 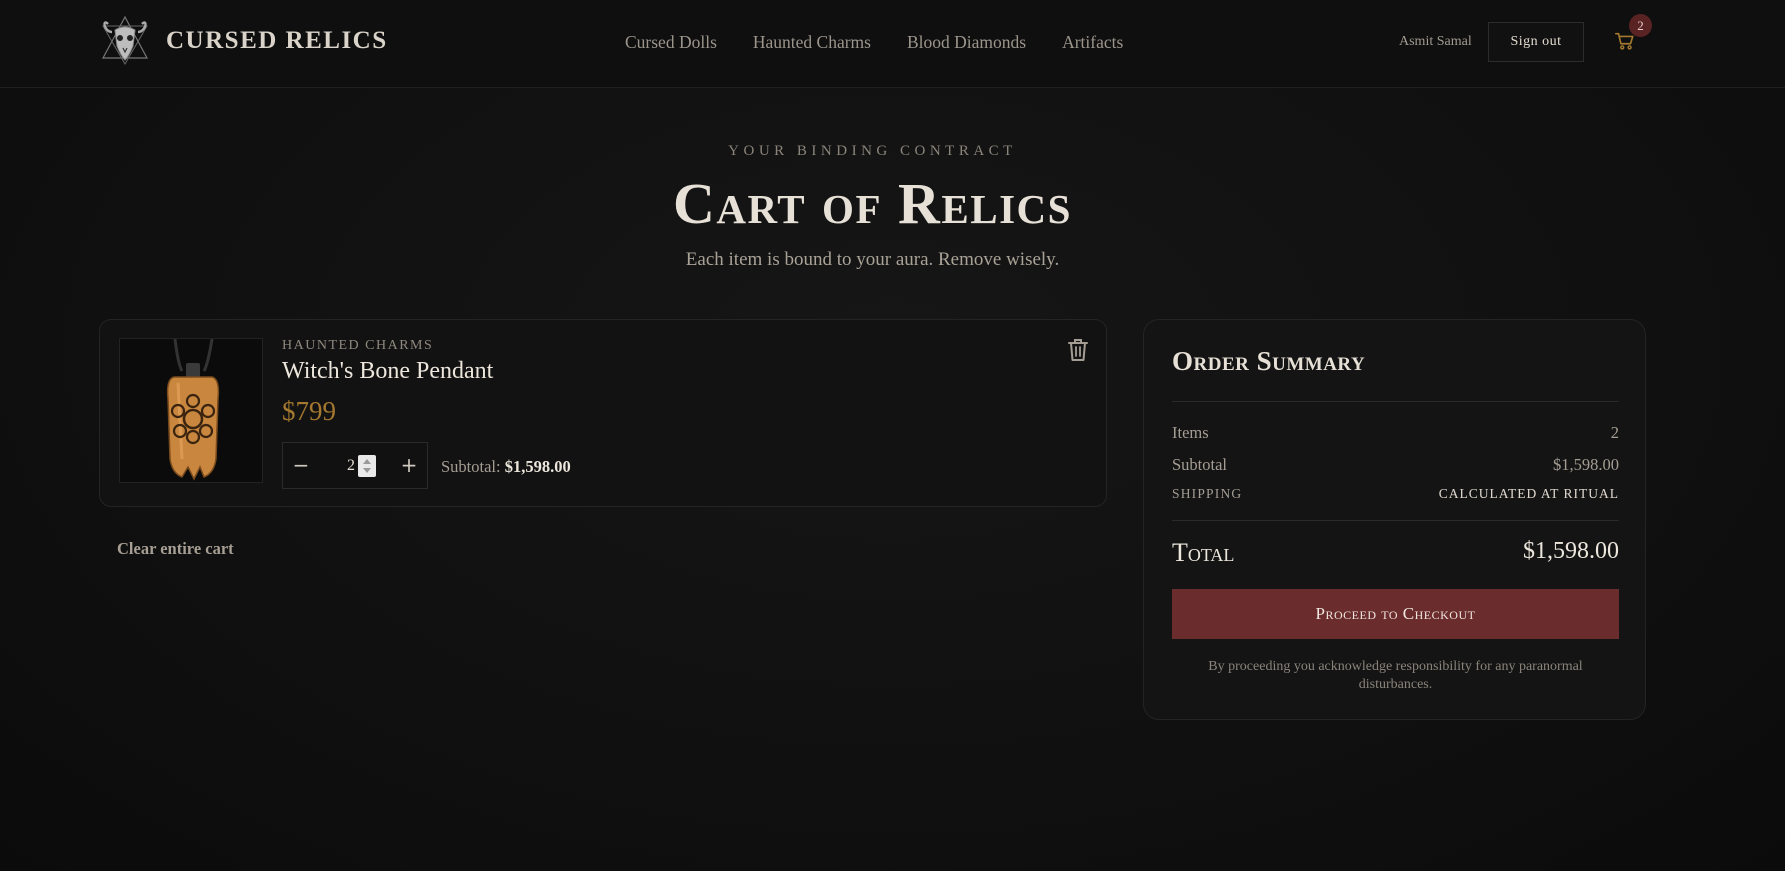 What do you see at coordinates (301, 465) in the screenshot?
I see `quantity-decrease-button: −` at bounding box center [301, 465].